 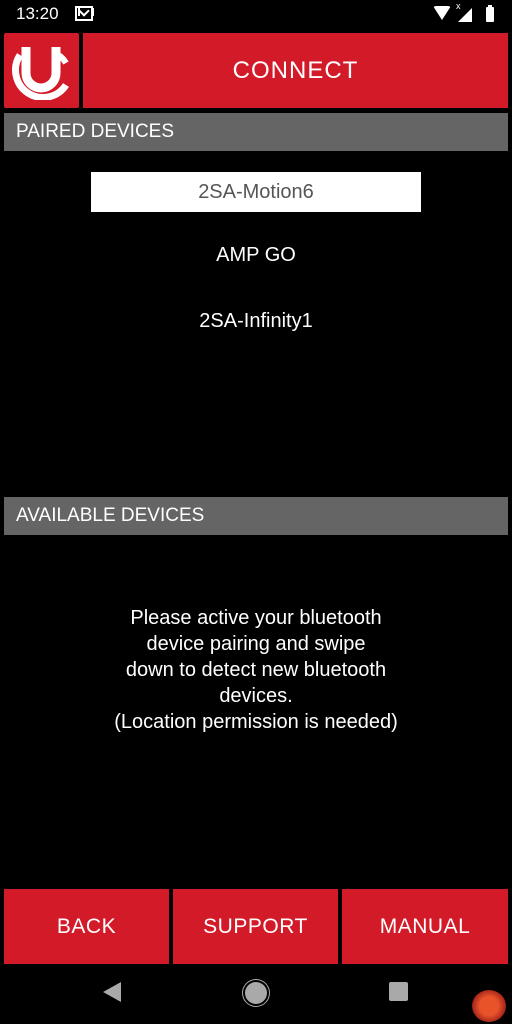 I want to click on signal-icon, so click(x=465, y=15).